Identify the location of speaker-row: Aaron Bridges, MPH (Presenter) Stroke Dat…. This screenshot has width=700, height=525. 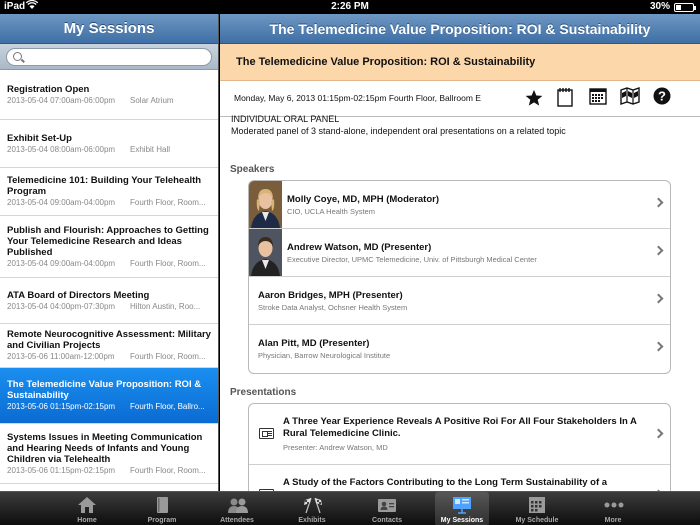
(459, 301).